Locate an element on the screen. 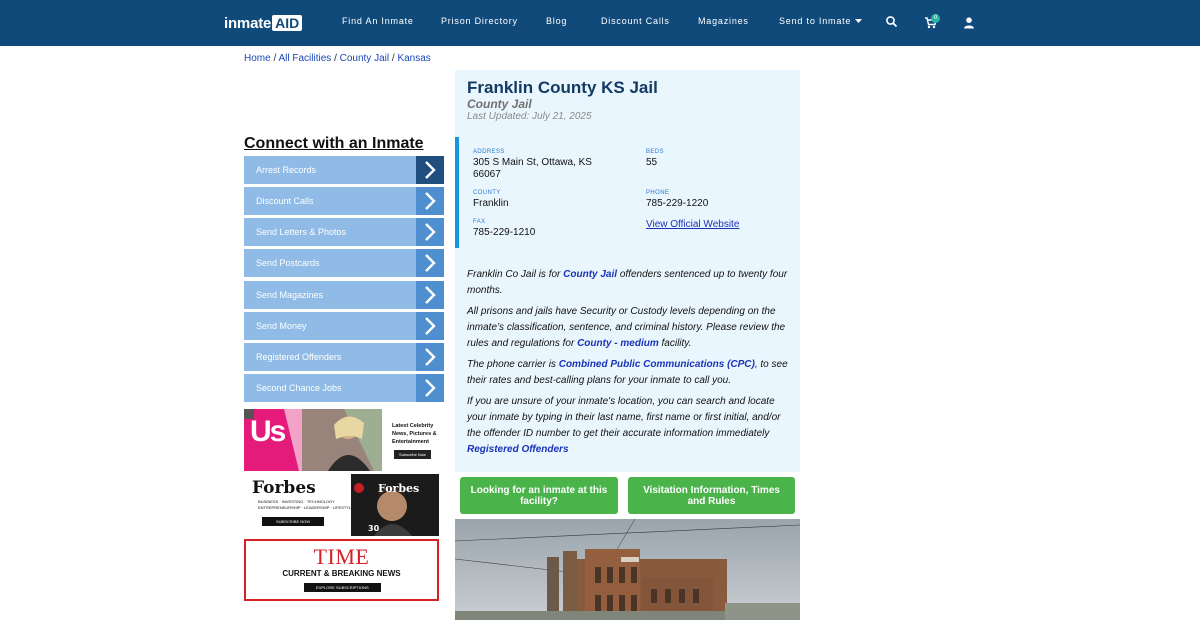  details-accent-bar is located at coordinates (457, 192).